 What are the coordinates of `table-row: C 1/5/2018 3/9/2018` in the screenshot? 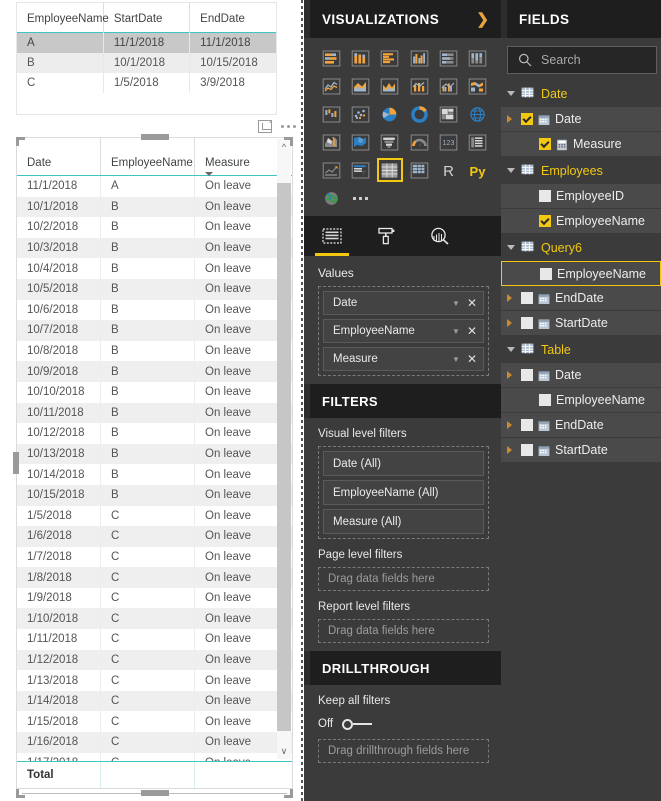 It's located at (146, 83).